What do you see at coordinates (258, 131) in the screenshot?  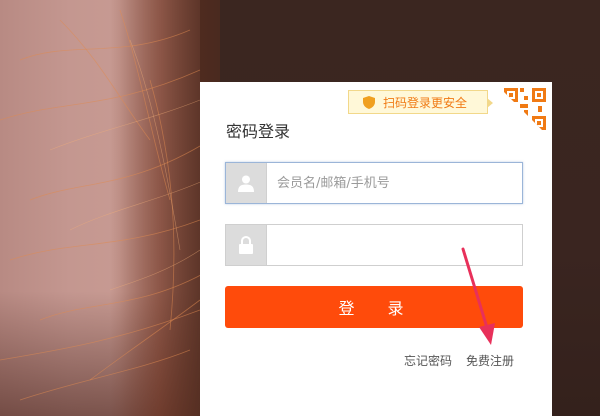 I see `login-title: 密码登录` at bounding box center [258, 131].